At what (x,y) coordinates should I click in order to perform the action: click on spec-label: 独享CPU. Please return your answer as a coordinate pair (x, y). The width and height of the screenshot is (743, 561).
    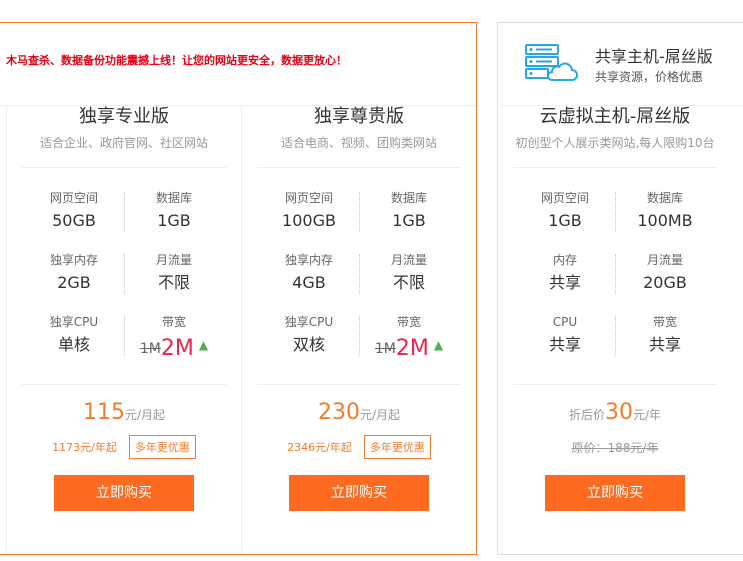
    Looking at the image, I should click on (309, 322).